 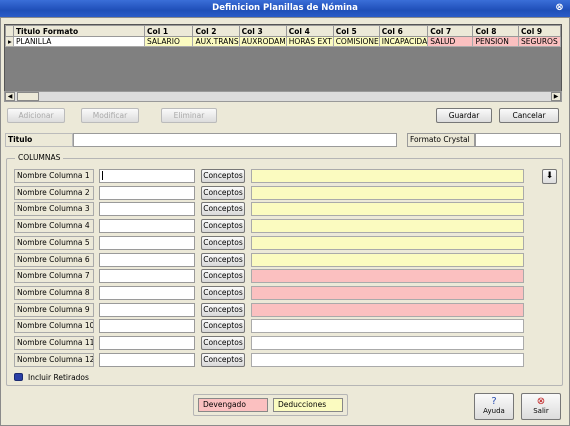 I want to click on column-name-label: Nombre Columna 8, so click(x=54, y=292).